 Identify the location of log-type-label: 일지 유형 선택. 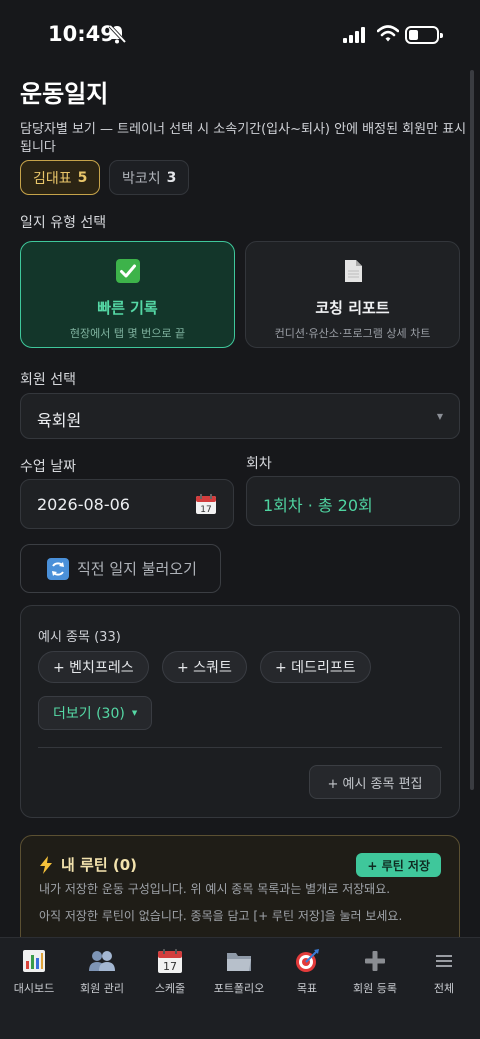
(63, 223).